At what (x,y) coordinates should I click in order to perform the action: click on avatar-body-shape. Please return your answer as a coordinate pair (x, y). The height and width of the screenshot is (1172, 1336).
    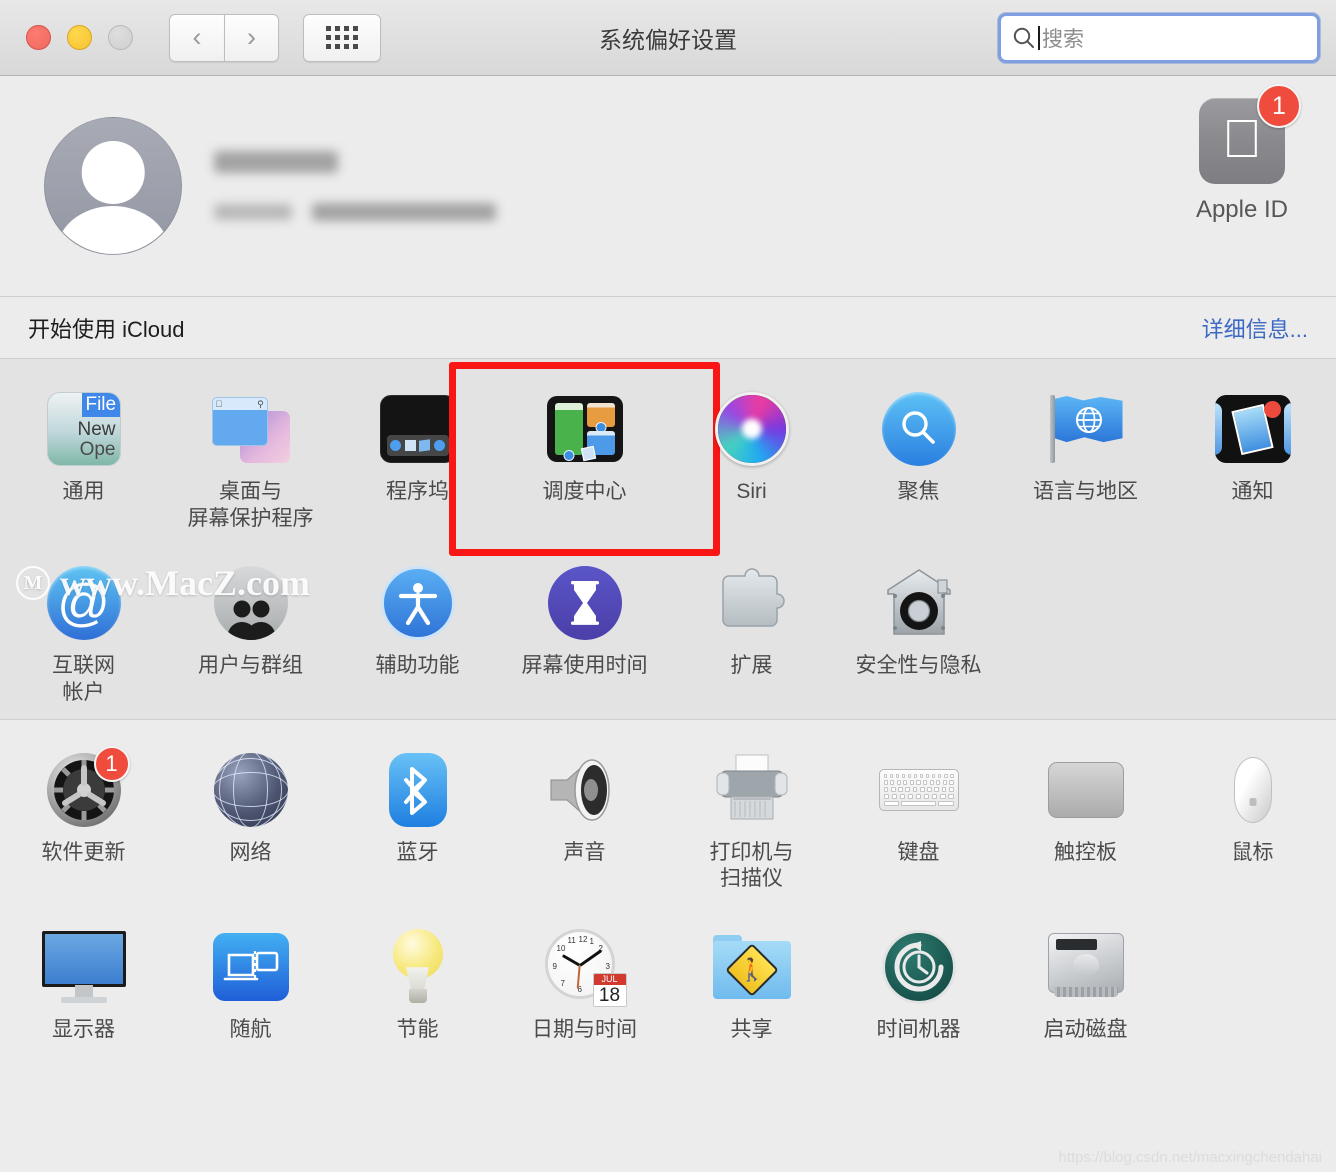
    Looking at the image, I should click on (113, 230).